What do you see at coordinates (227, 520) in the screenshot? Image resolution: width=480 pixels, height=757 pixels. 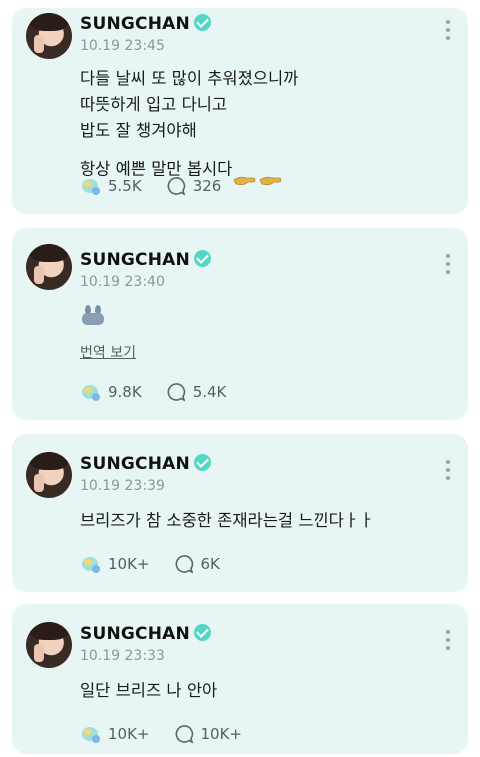 I see `post-text: 브리즈가 참 소중한 존재라는걸 느낀다ㅏㅏ` at bounding box center [227, 520].